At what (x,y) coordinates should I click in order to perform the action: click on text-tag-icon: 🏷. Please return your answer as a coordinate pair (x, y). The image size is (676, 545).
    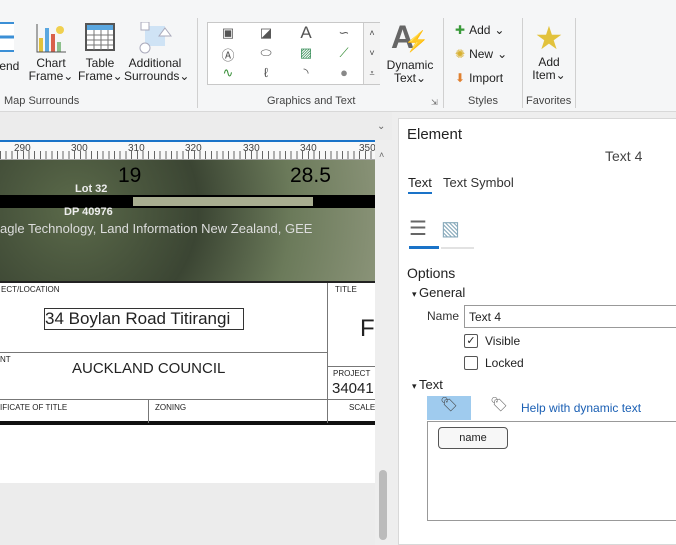
    Looking at the image, I should click on (449, 408).